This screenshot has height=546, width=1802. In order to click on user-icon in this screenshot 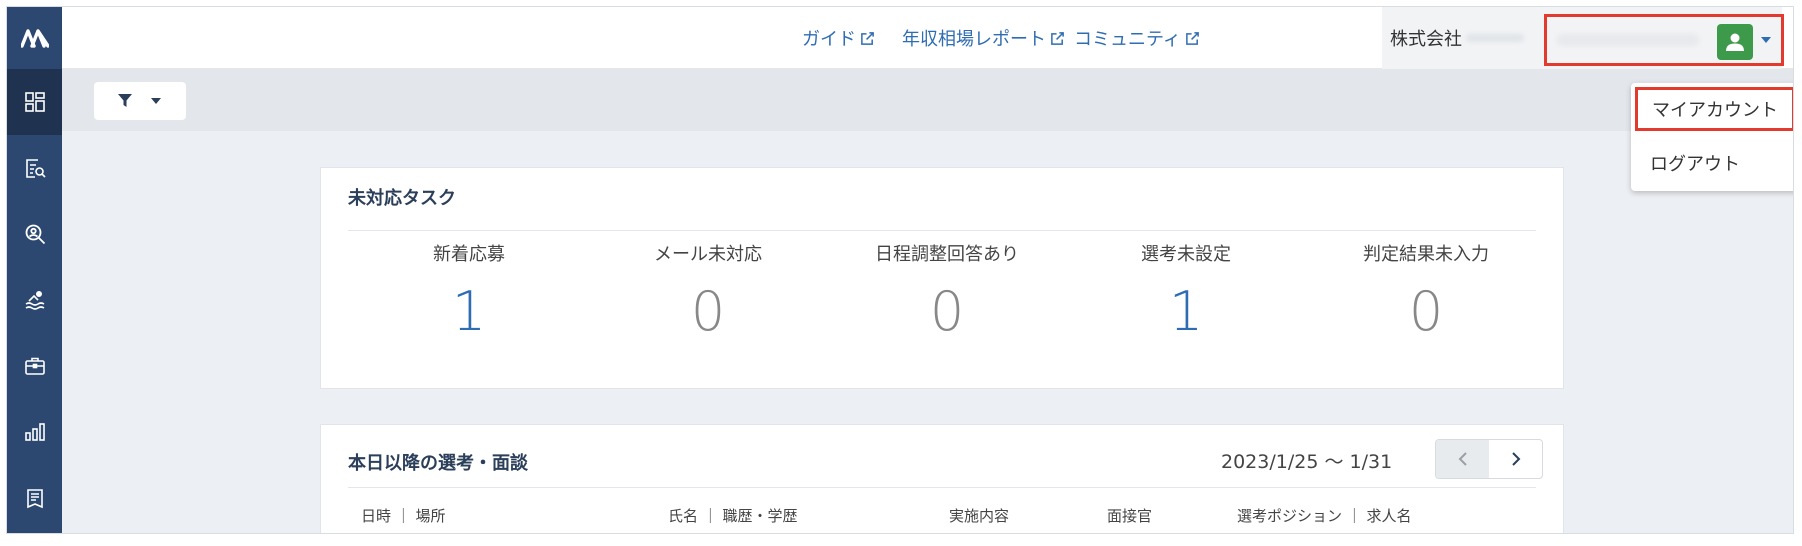, I will do `click(1735, 42)`.